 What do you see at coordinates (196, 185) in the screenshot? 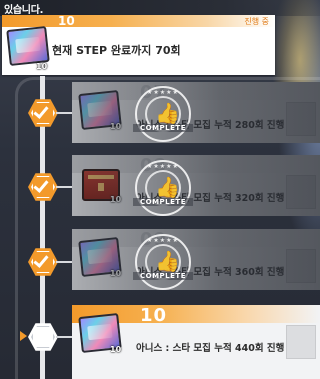
I see `step-card-08: 08 10 아니스 : 스타 모집 누적 320회 진행` at bounding box center [196, 185].